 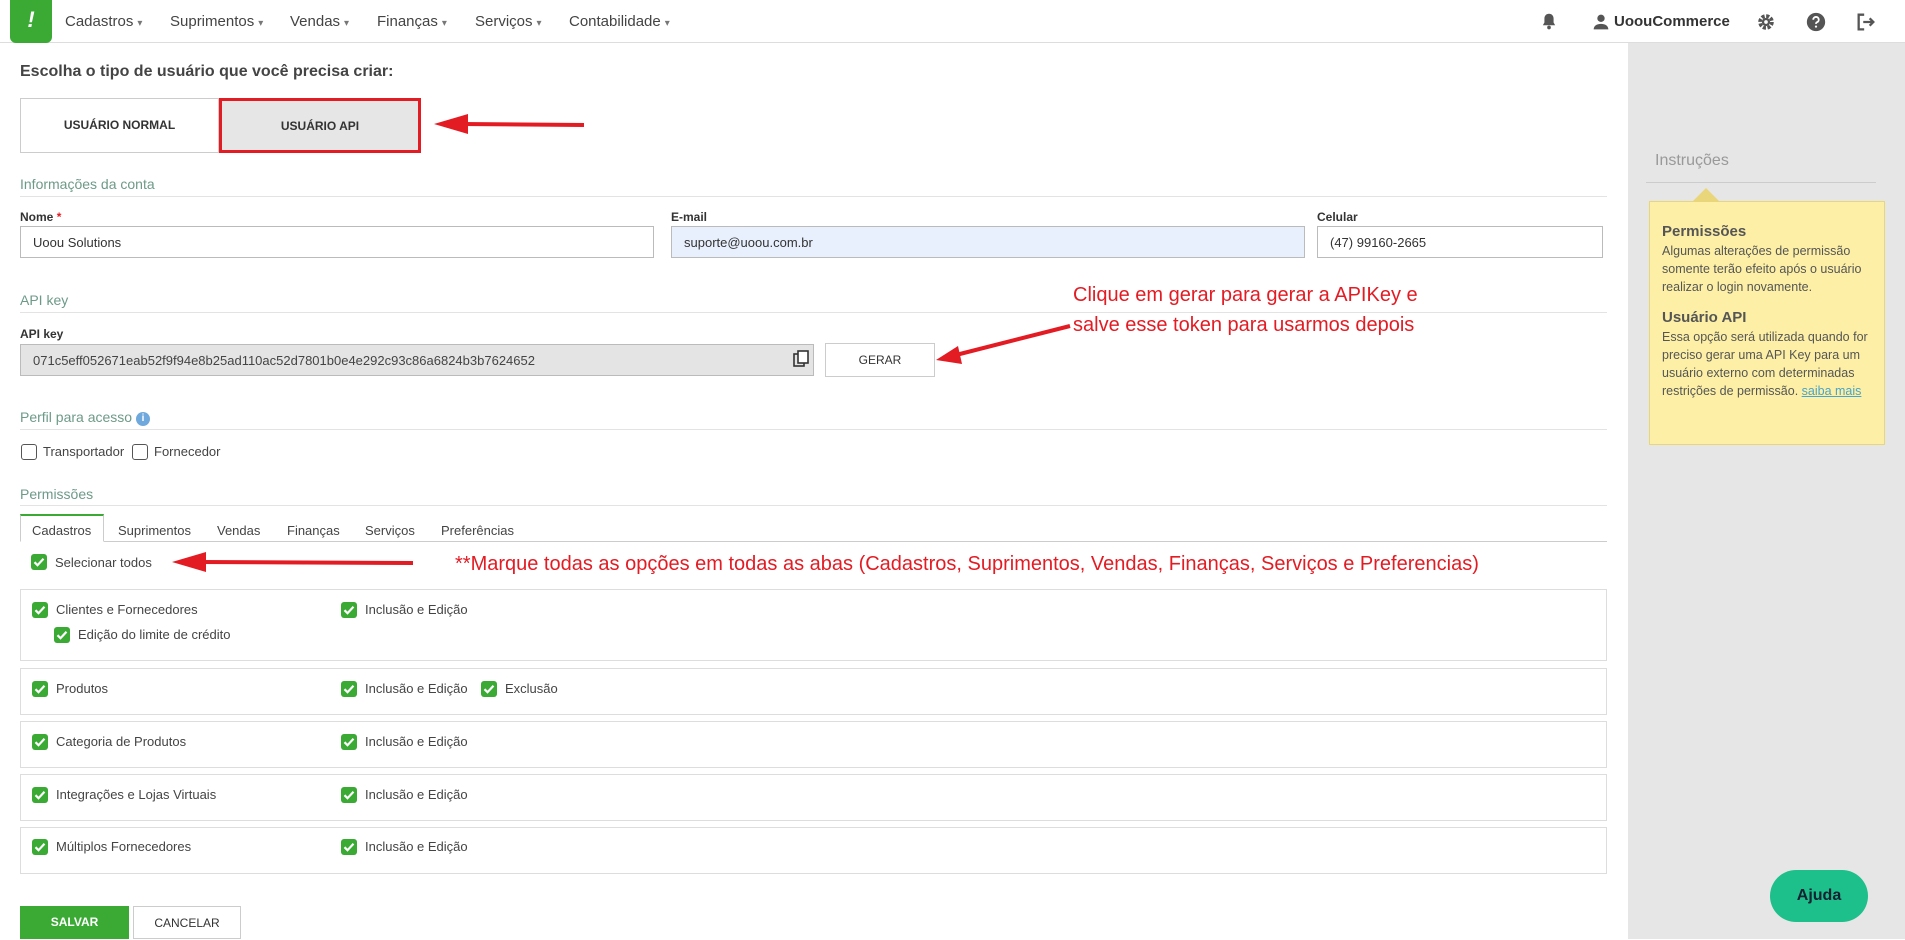 I want to click on generate-apikey-button: GERAR, so click(x=880, y=360).